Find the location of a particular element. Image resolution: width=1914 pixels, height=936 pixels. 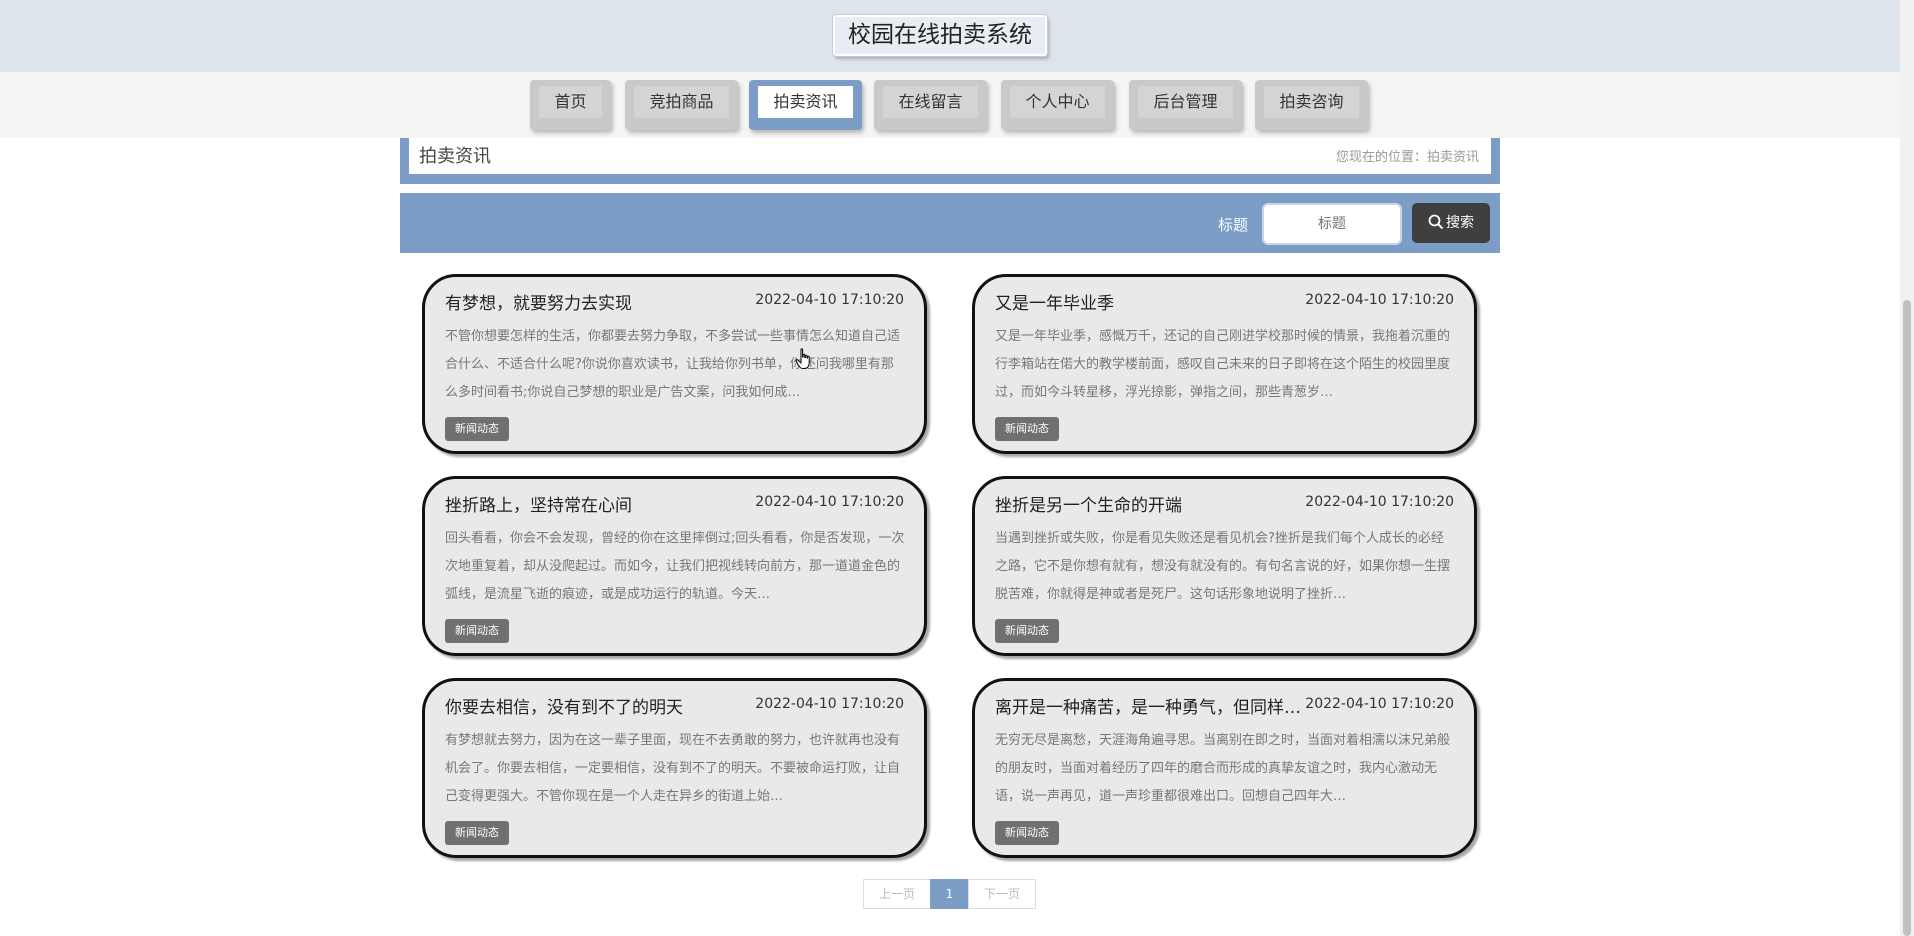

article-title: 又是一年毕业季 is located at coordinates (1160, 301).